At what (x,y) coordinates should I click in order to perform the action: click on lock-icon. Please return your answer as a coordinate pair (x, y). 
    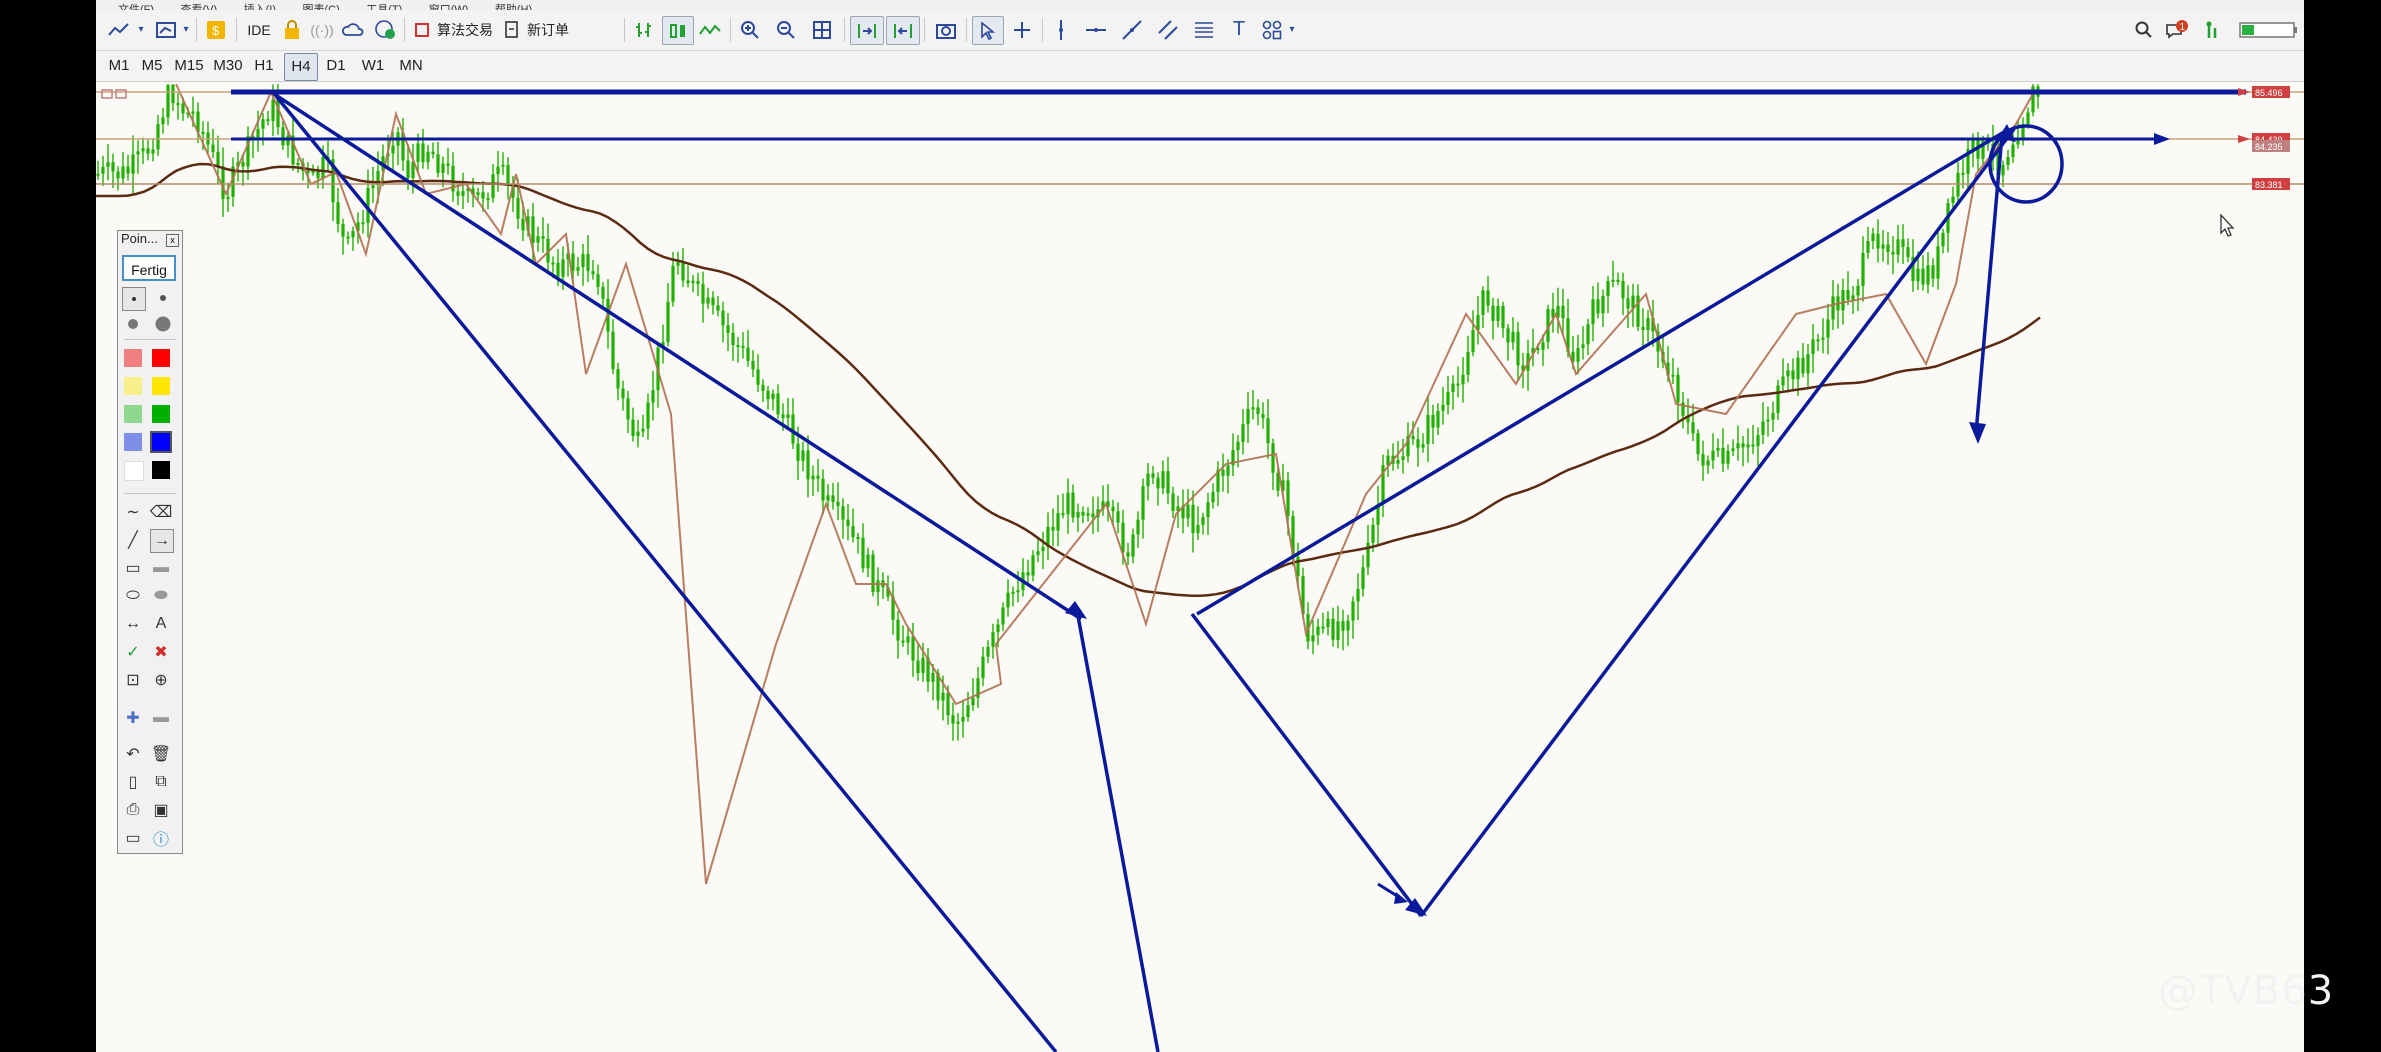
    Looking at the image, I should click on (292, 29).